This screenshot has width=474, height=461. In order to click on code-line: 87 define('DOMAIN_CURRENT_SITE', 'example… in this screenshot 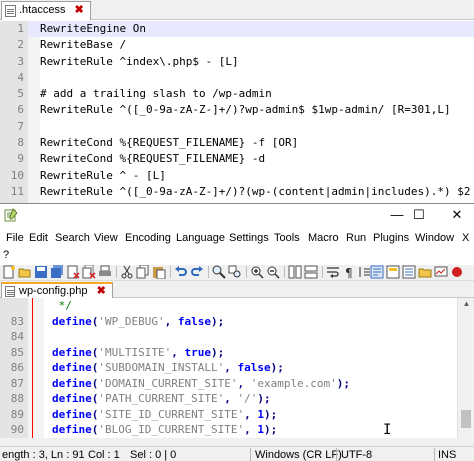, I will do `click(237, 383)`.